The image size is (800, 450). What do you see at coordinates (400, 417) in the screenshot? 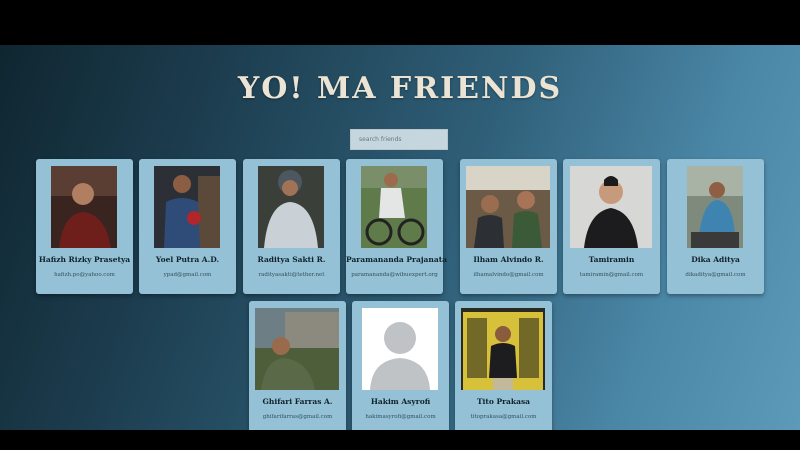
I see `friend-email: hakimasyrofi@gmail.com` at bounding box center [400, 417].